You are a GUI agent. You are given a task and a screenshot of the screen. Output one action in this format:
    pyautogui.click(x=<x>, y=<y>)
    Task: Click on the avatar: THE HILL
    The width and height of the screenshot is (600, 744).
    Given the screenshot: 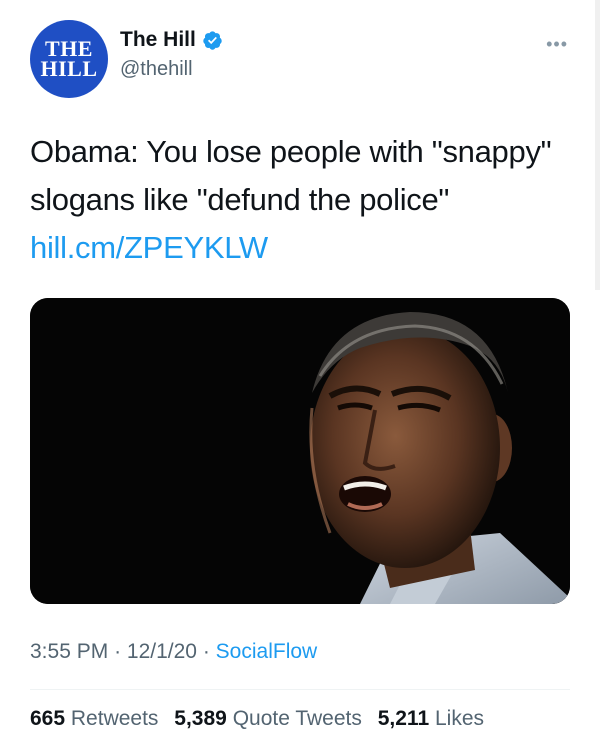 What is the action you would take?
    pyautogui.click(x=69, y=59)
    